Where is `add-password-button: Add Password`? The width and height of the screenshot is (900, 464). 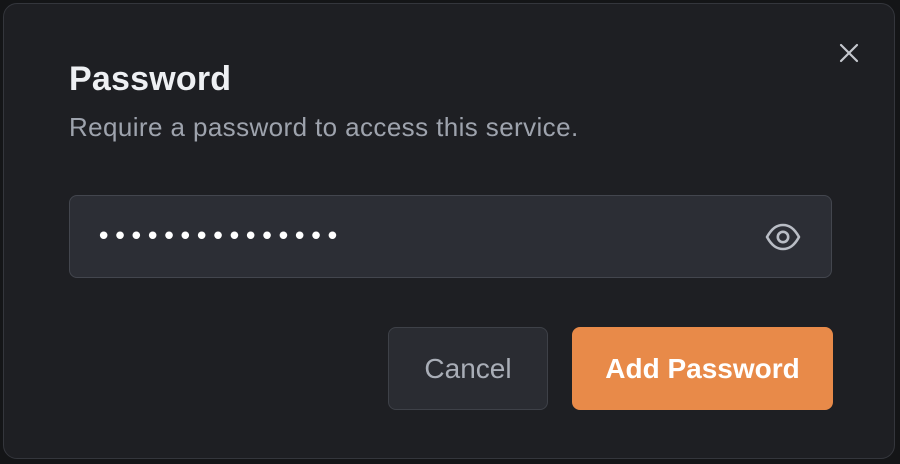
add-password-button: Add Password is located at coordinates (702, 368).